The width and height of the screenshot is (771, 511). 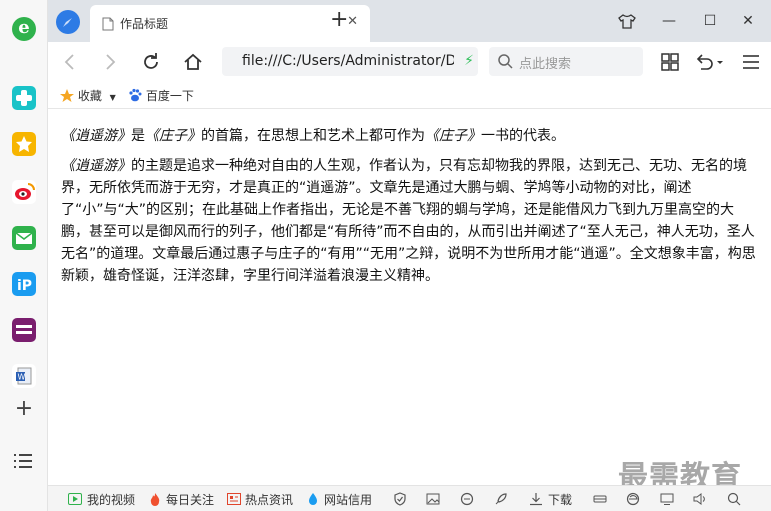 I want to click on refresh-icon, so click(x=151, y=62).